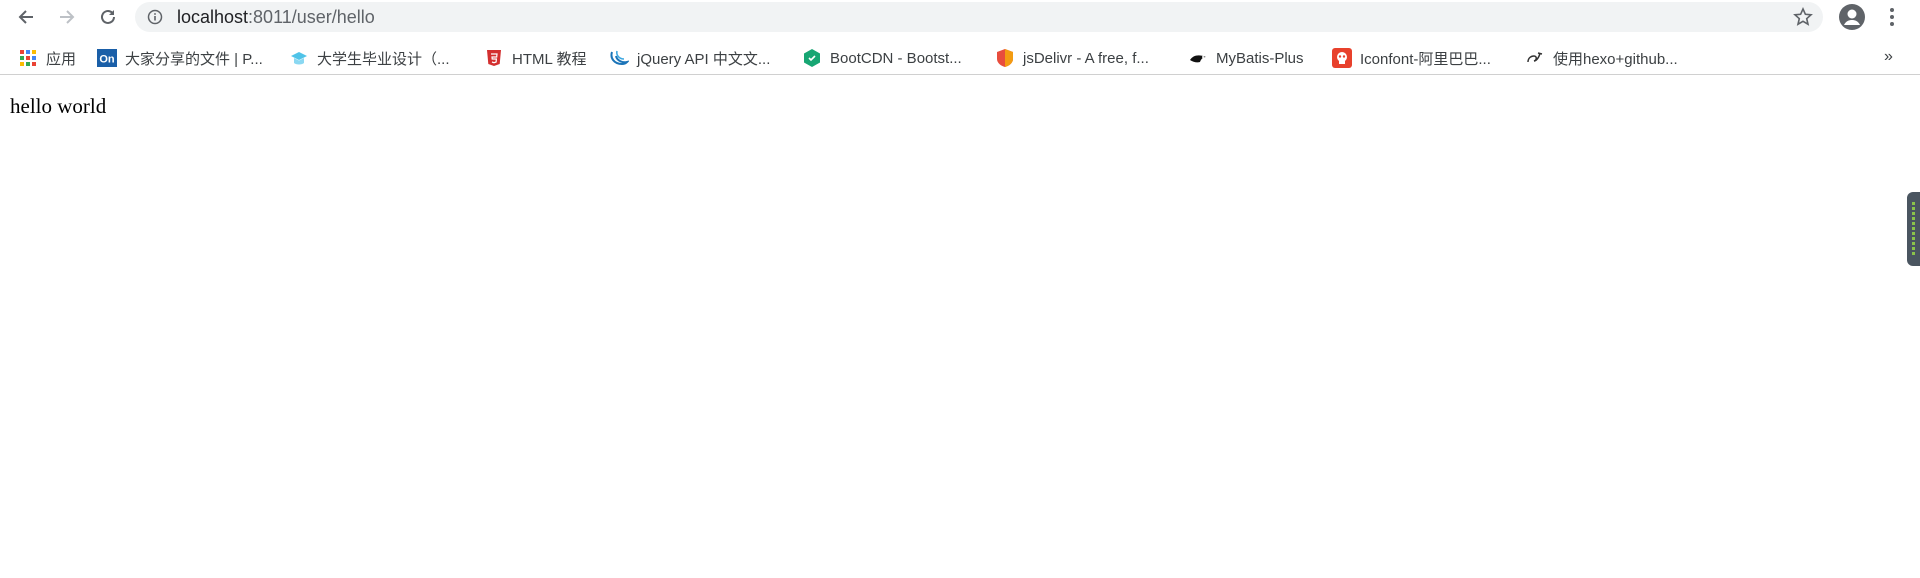 The height and width of the screenshot is (578, 1920). I want to click on on-logo-icon: On, so click(107, 58).